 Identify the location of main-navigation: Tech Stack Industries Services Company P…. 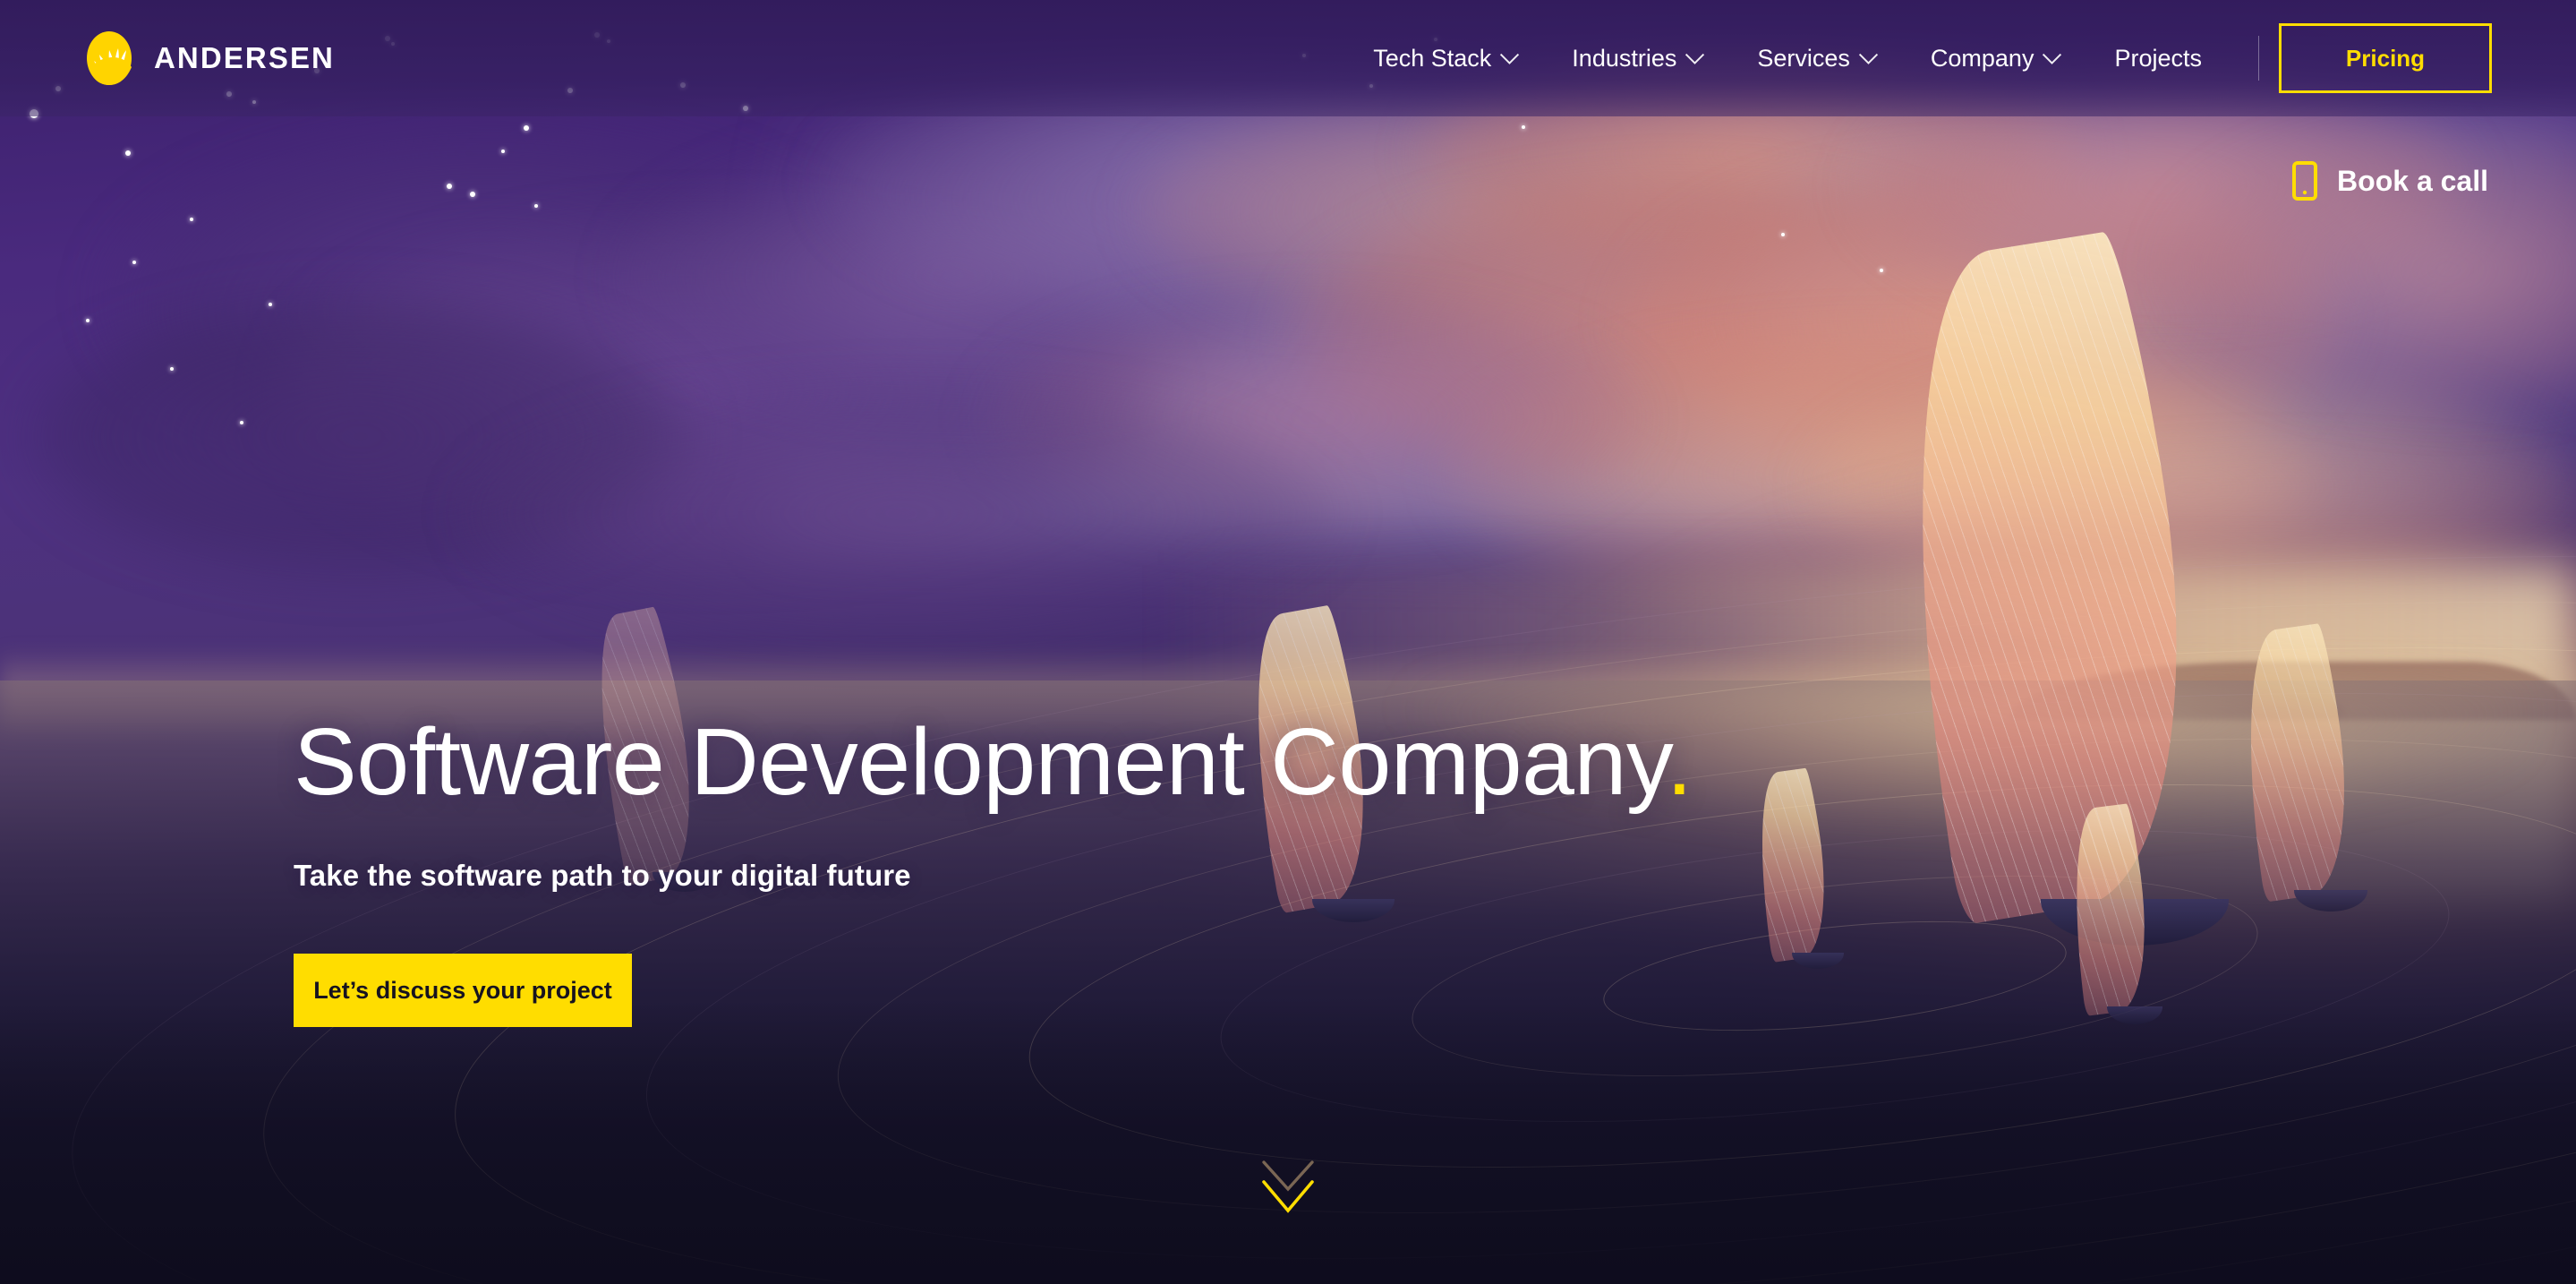
(1918, 58).